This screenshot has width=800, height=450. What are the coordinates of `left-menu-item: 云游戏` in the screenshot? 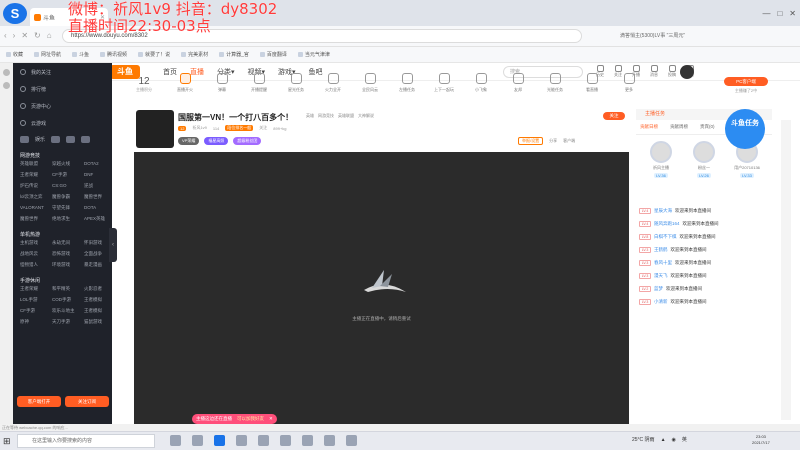 It's located at (62, 123).